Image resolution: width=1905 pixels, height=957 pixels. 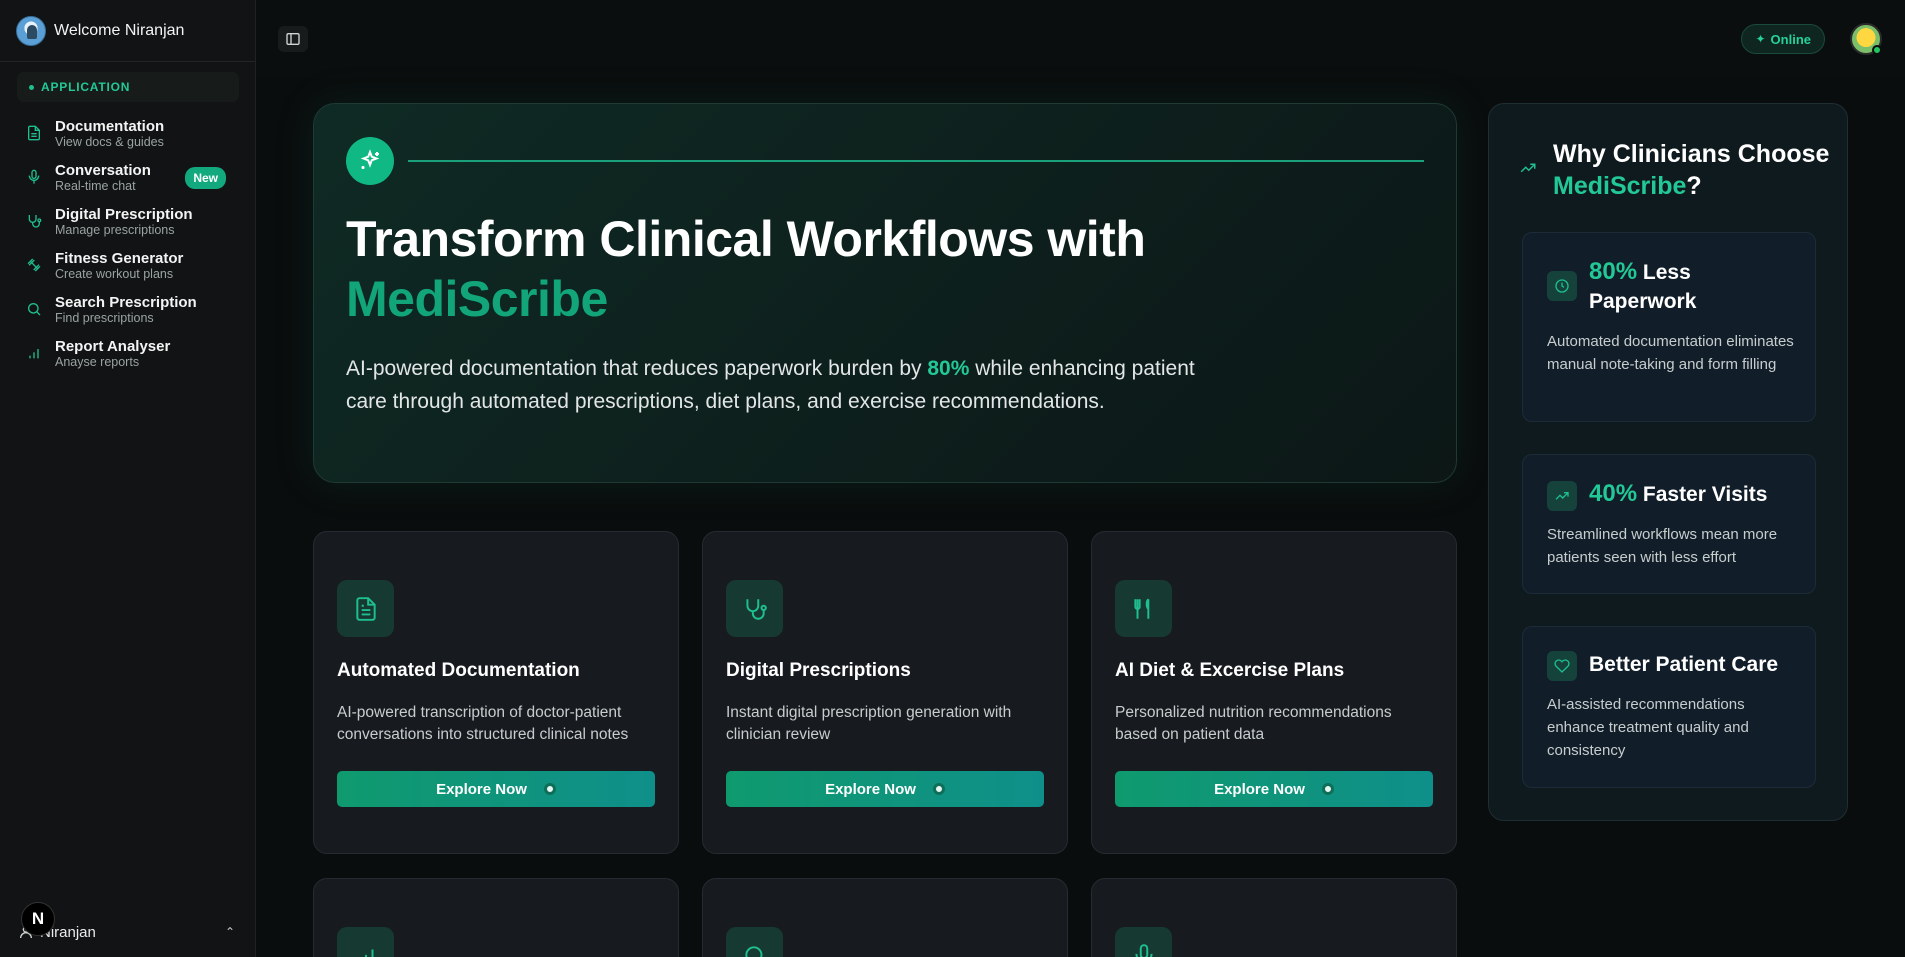 What do you see at coordinates (124, 215) in the screenshot?
I see `sidebar-item-title: Digital Prescription` at bounding box center [124, 215].